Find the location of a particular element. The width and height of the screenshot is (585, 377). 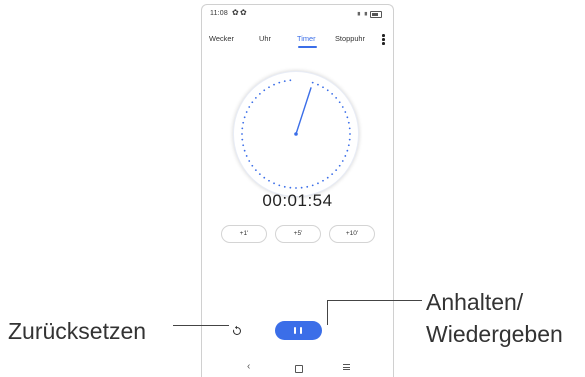

pause-callout-line-vertical is located at coordinates (327, 312).